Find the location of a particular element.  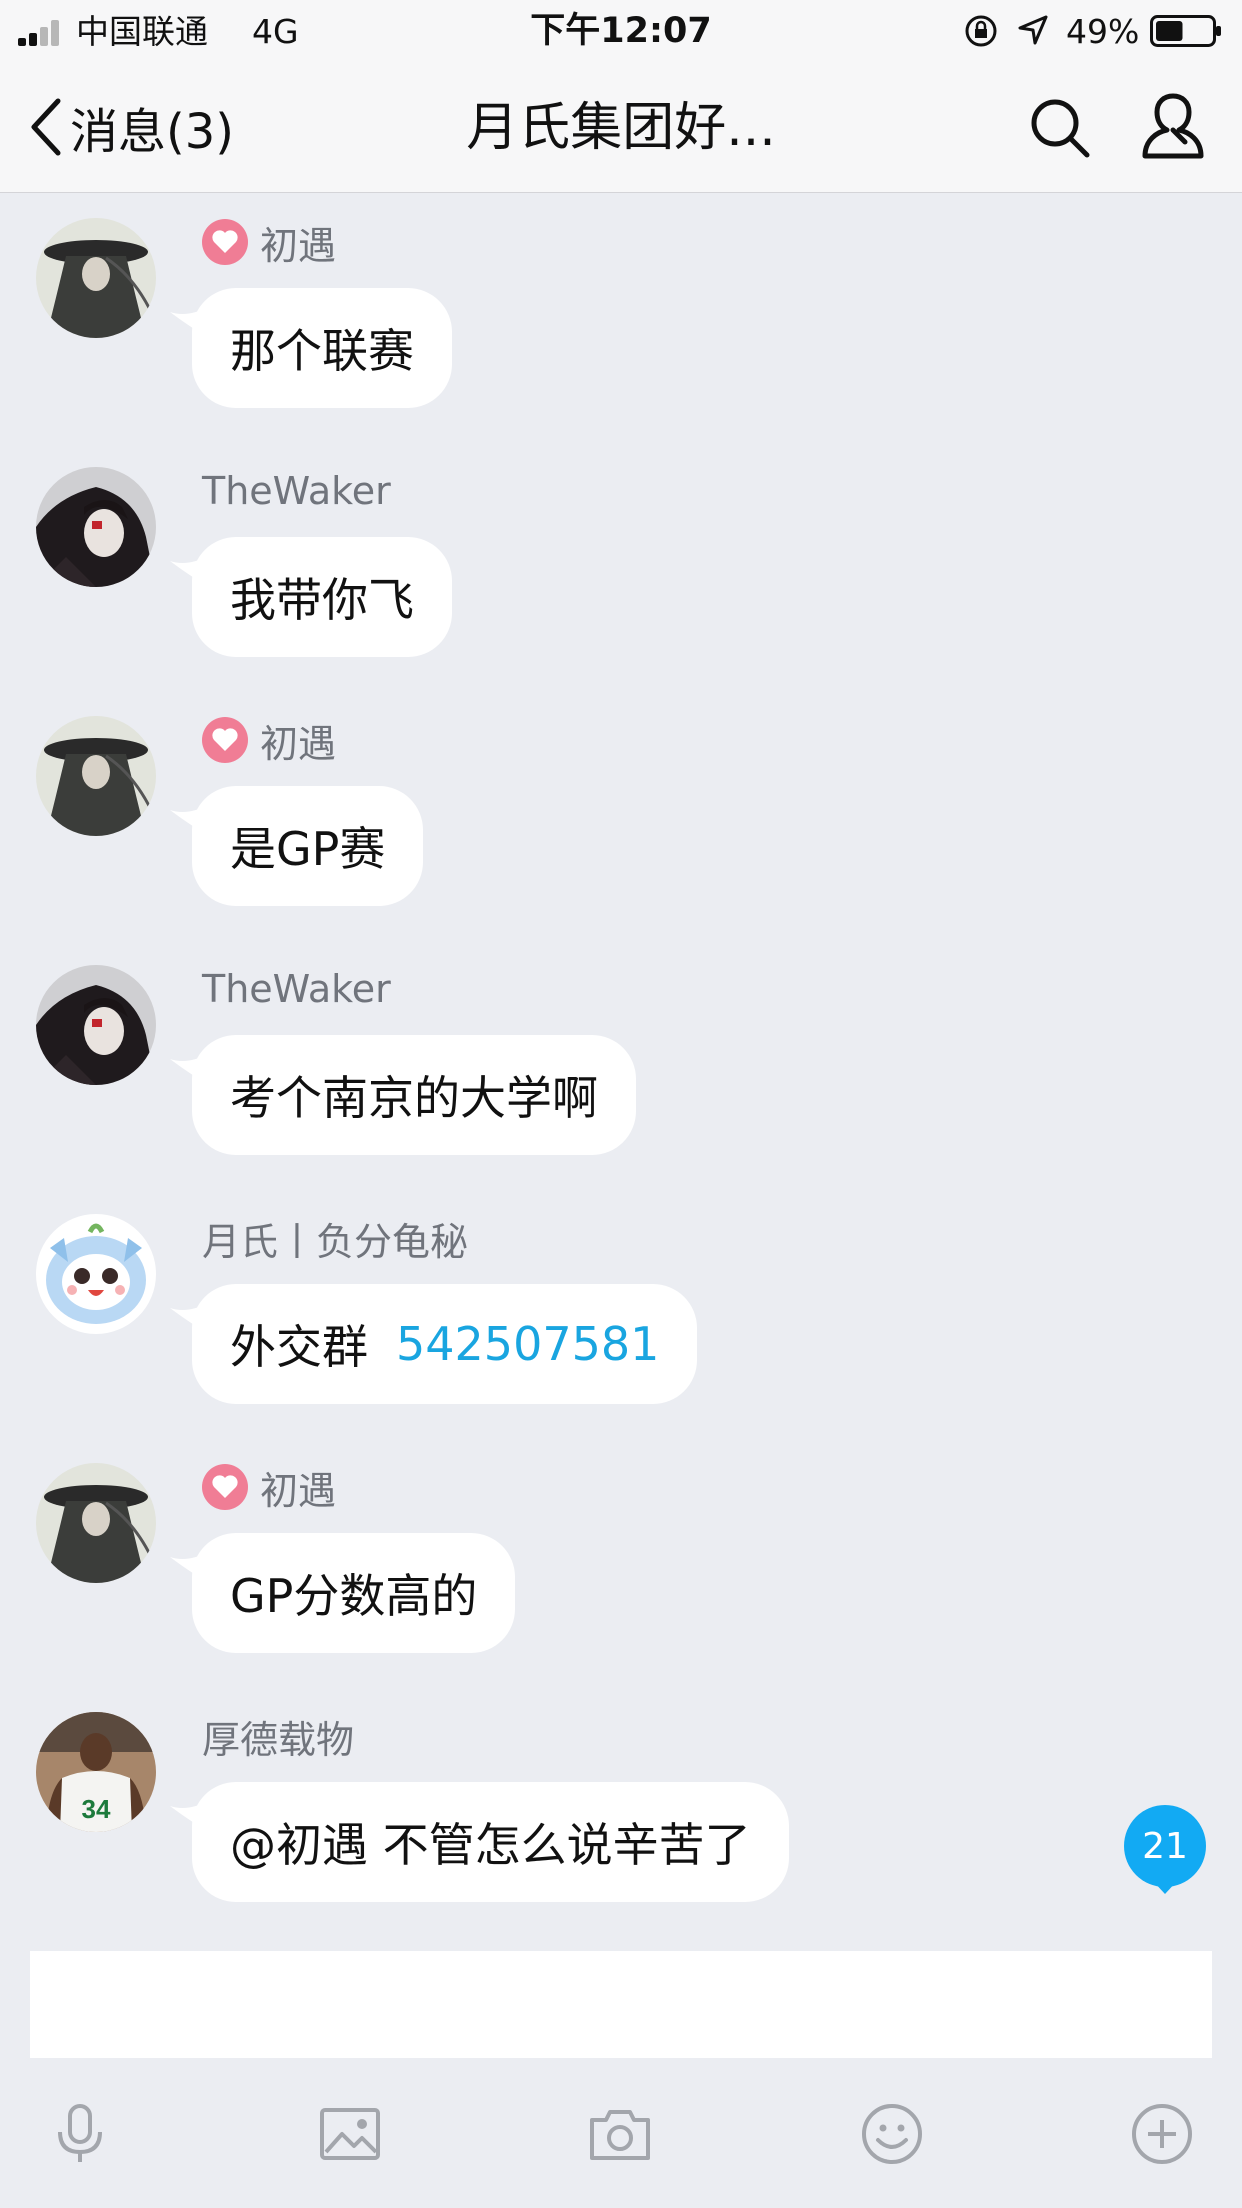

avatar-cartoon-owl-image is located at coordinates (96, 1274).